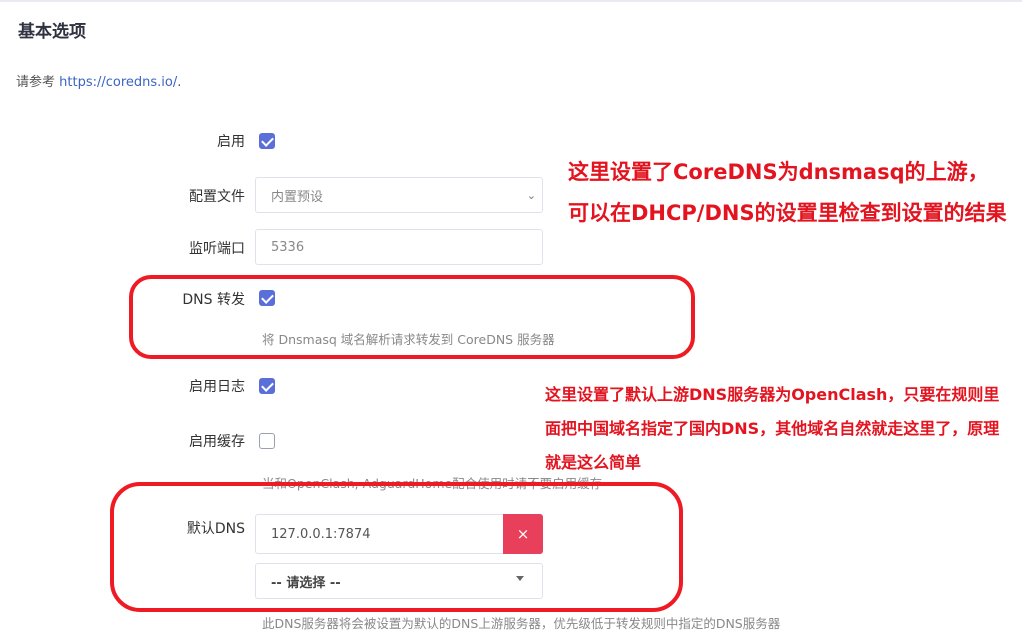  Describe the element at coordinates (217, 387) in the screenshot. I see `enable-log-label: 启用日志` at that location.